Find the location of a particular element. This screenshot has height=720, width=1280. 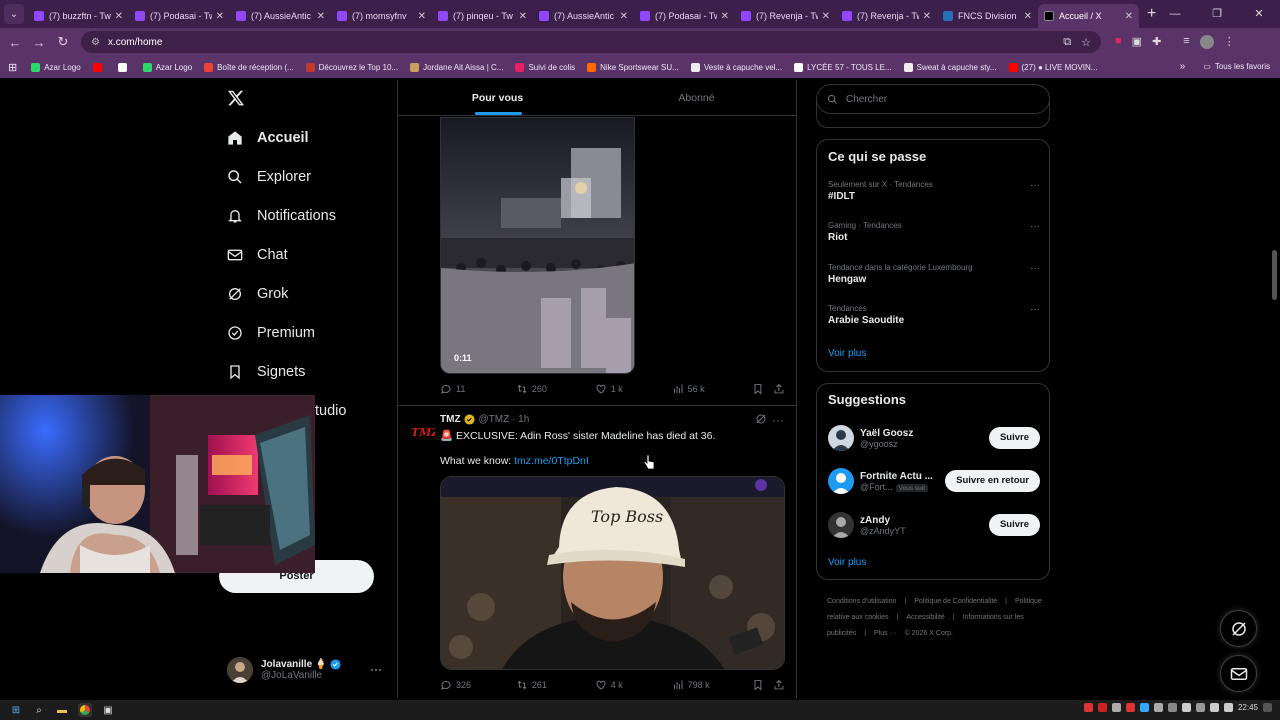

extension-icon: ▣ is located at coordinates (1137, 42).